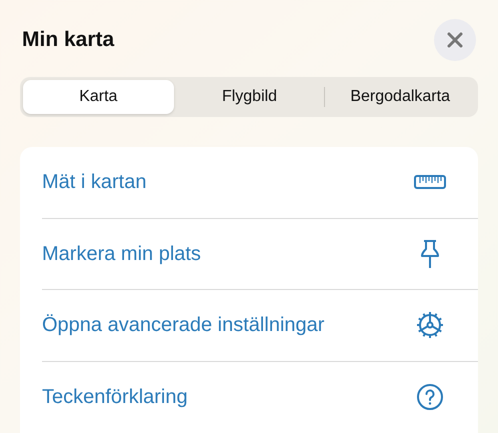 This screenshot has width=498, height=433. Describe the element at coordinates (115, 397) in the screenshot. I see `menu-item: Teckenförklaring` at that location.